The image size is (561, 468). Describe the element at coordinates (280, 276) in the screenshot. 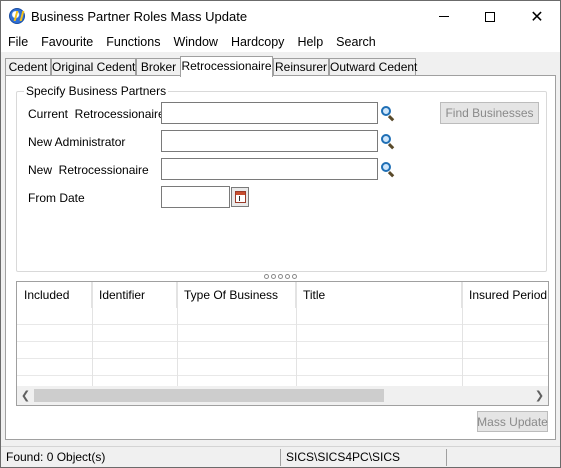

I see `splitter-handle` at that location.